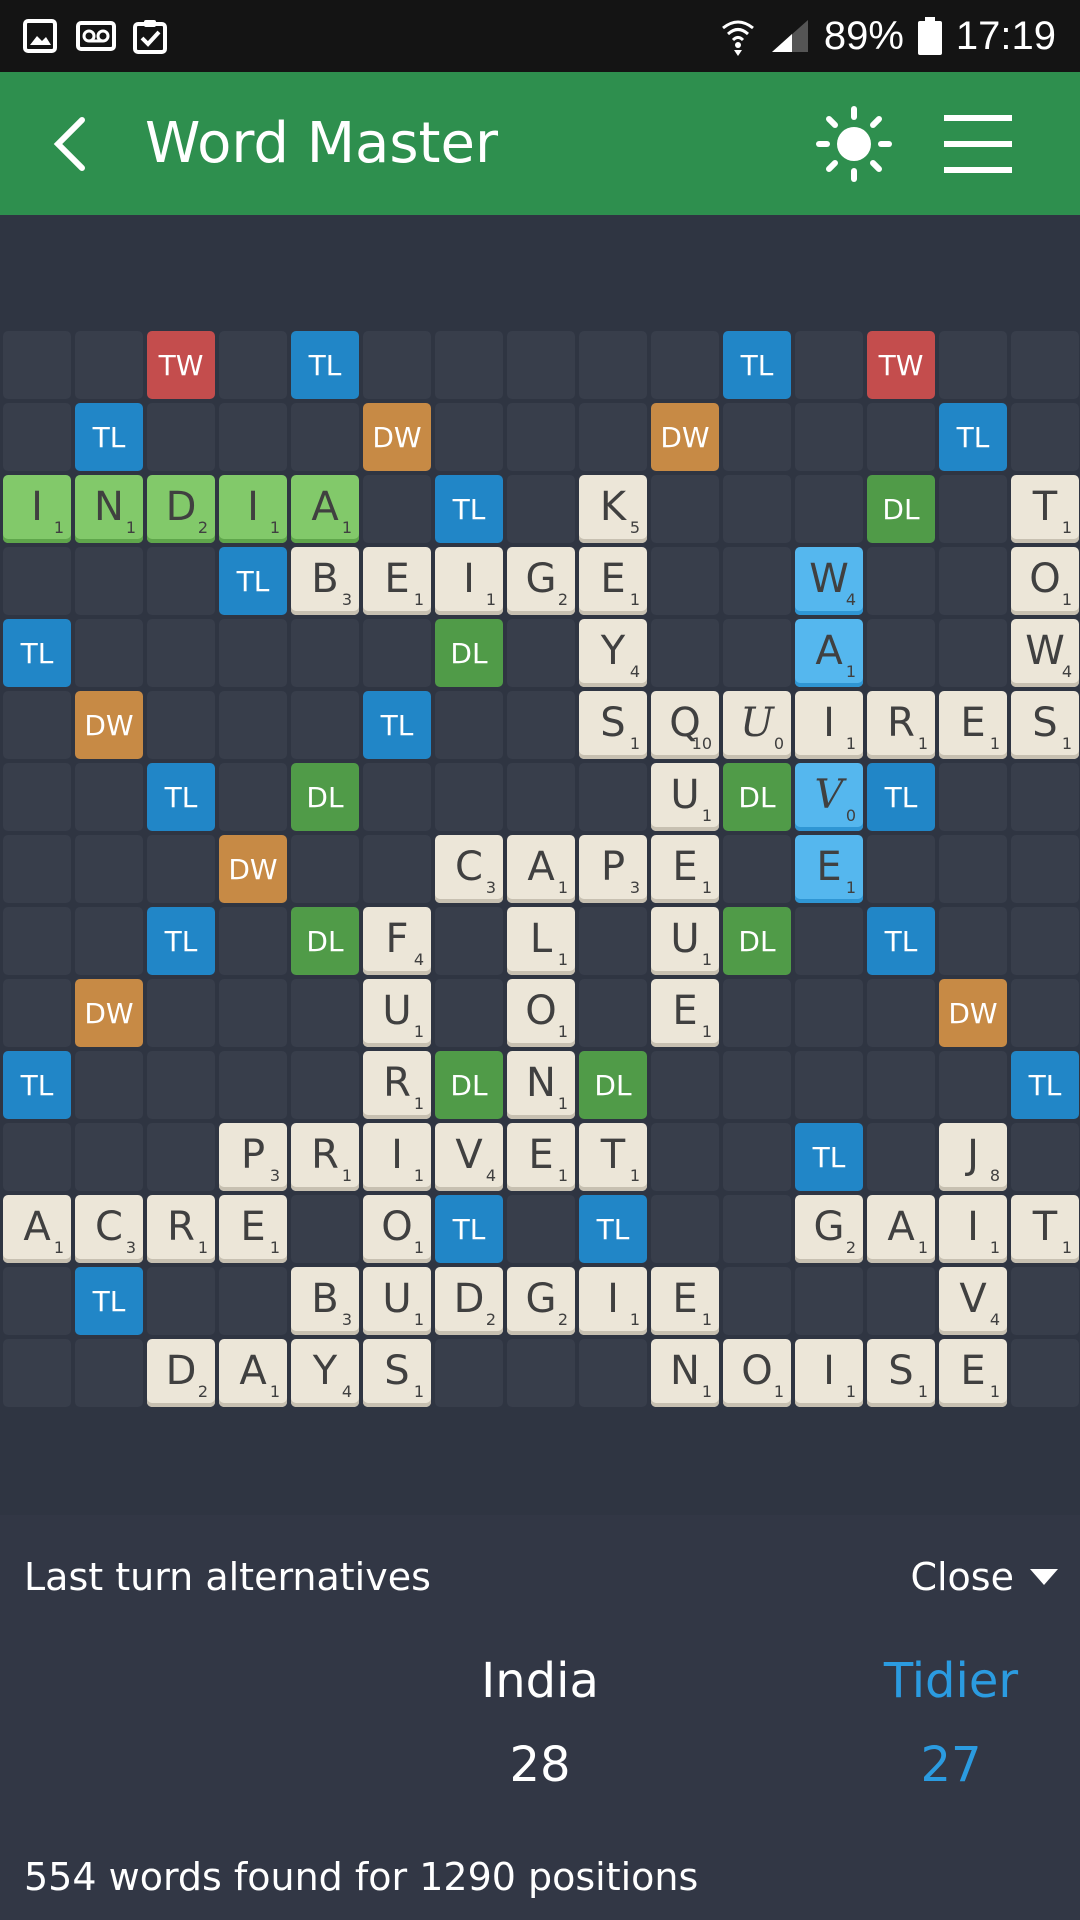 Image resolution: width=1080 pixels, height=1920 pixels. I want to click on letter-tile: D2, so click(181, 509).